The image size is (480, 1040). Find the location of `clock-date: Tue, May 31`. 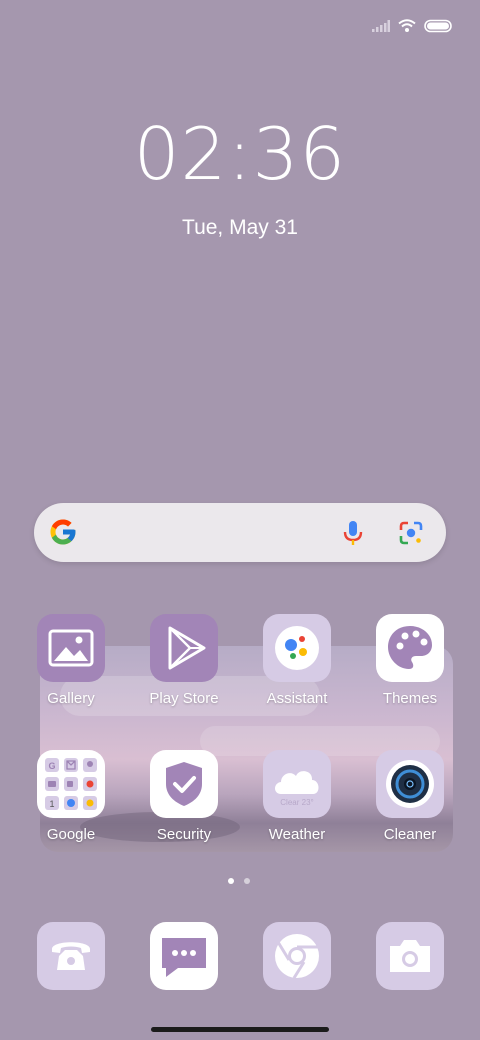

clock-date: Tue, May 31 is located at coordinates (240, 228).